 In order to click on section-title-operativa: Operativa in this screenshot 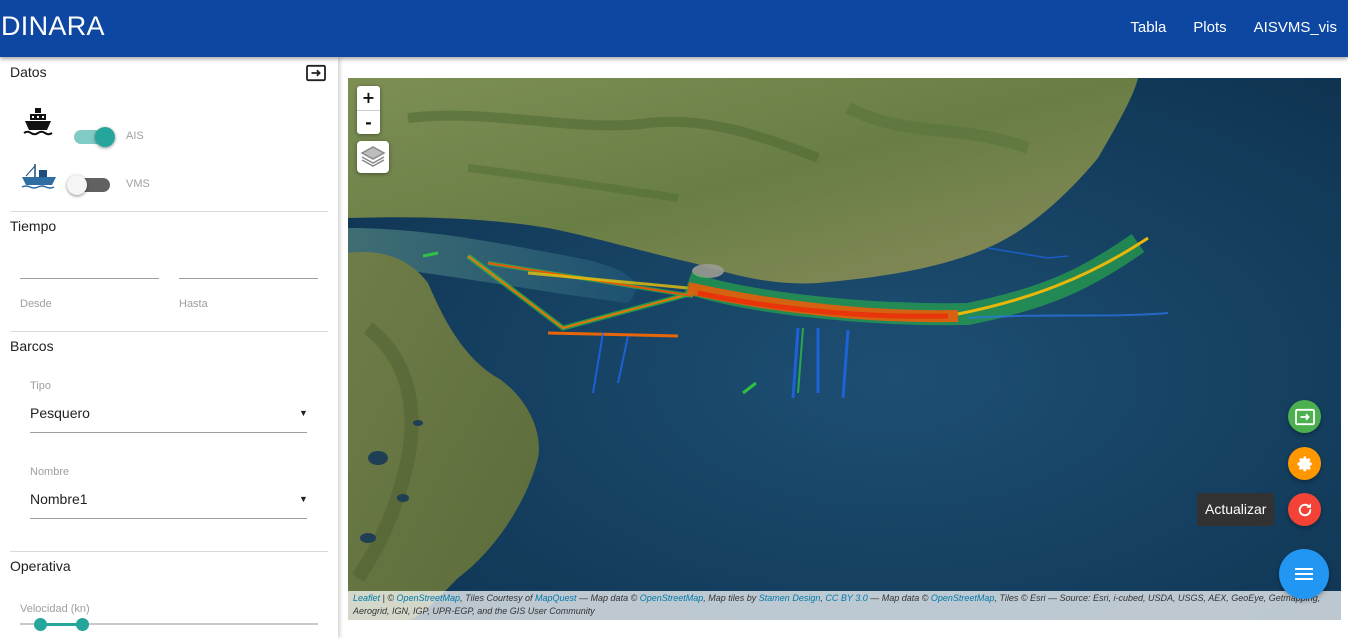, I will do `click(40, 566)`.